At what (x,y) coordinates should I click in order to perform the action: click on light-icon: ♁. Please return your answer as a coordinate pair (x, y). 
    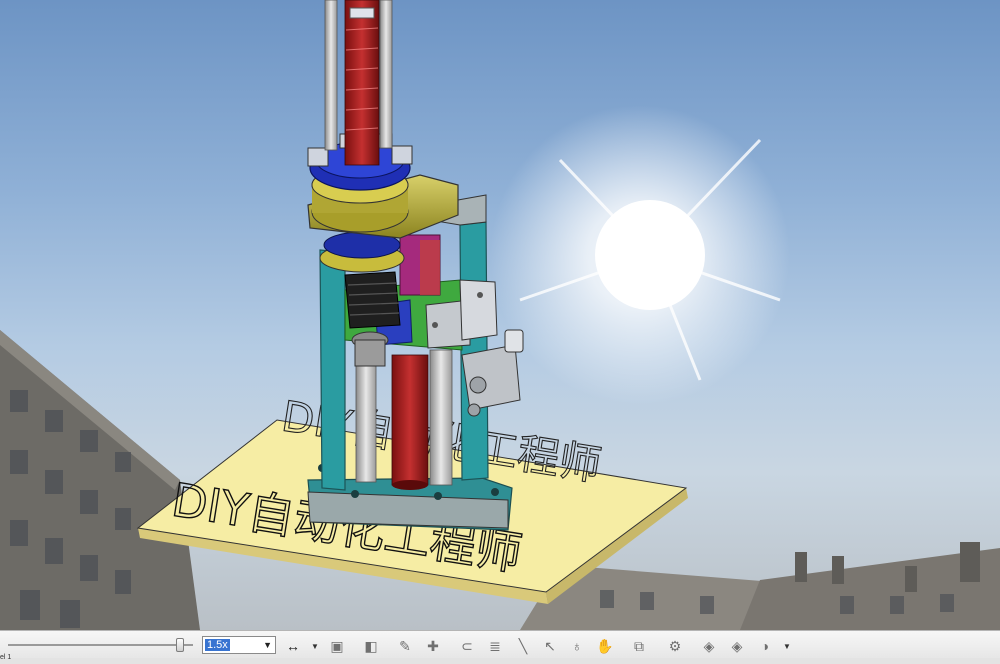
    Looking at the image, I should click on (577, 646).